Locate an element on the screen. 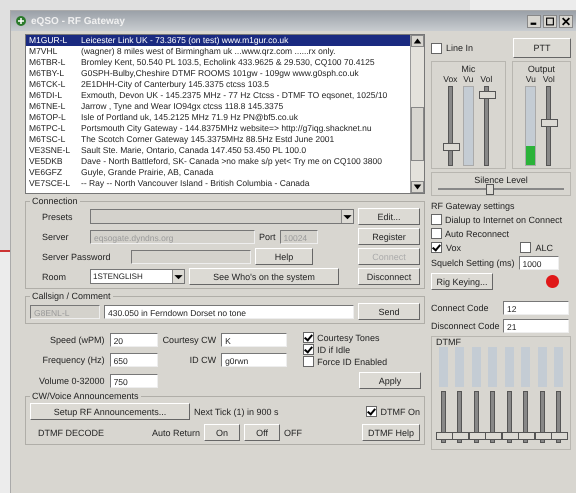 The height and width of the screenshot is (493, 576). slider-label: Vu is located at coordinates (531, 79).